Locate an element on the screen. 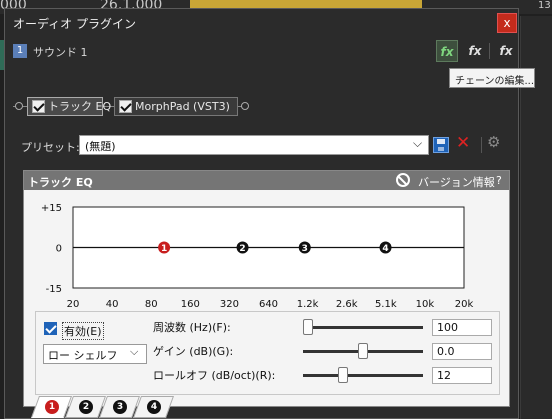 This screenshot has height=419, width=552. eq-band-point-label: 1 is located at coordinates (164, 249).